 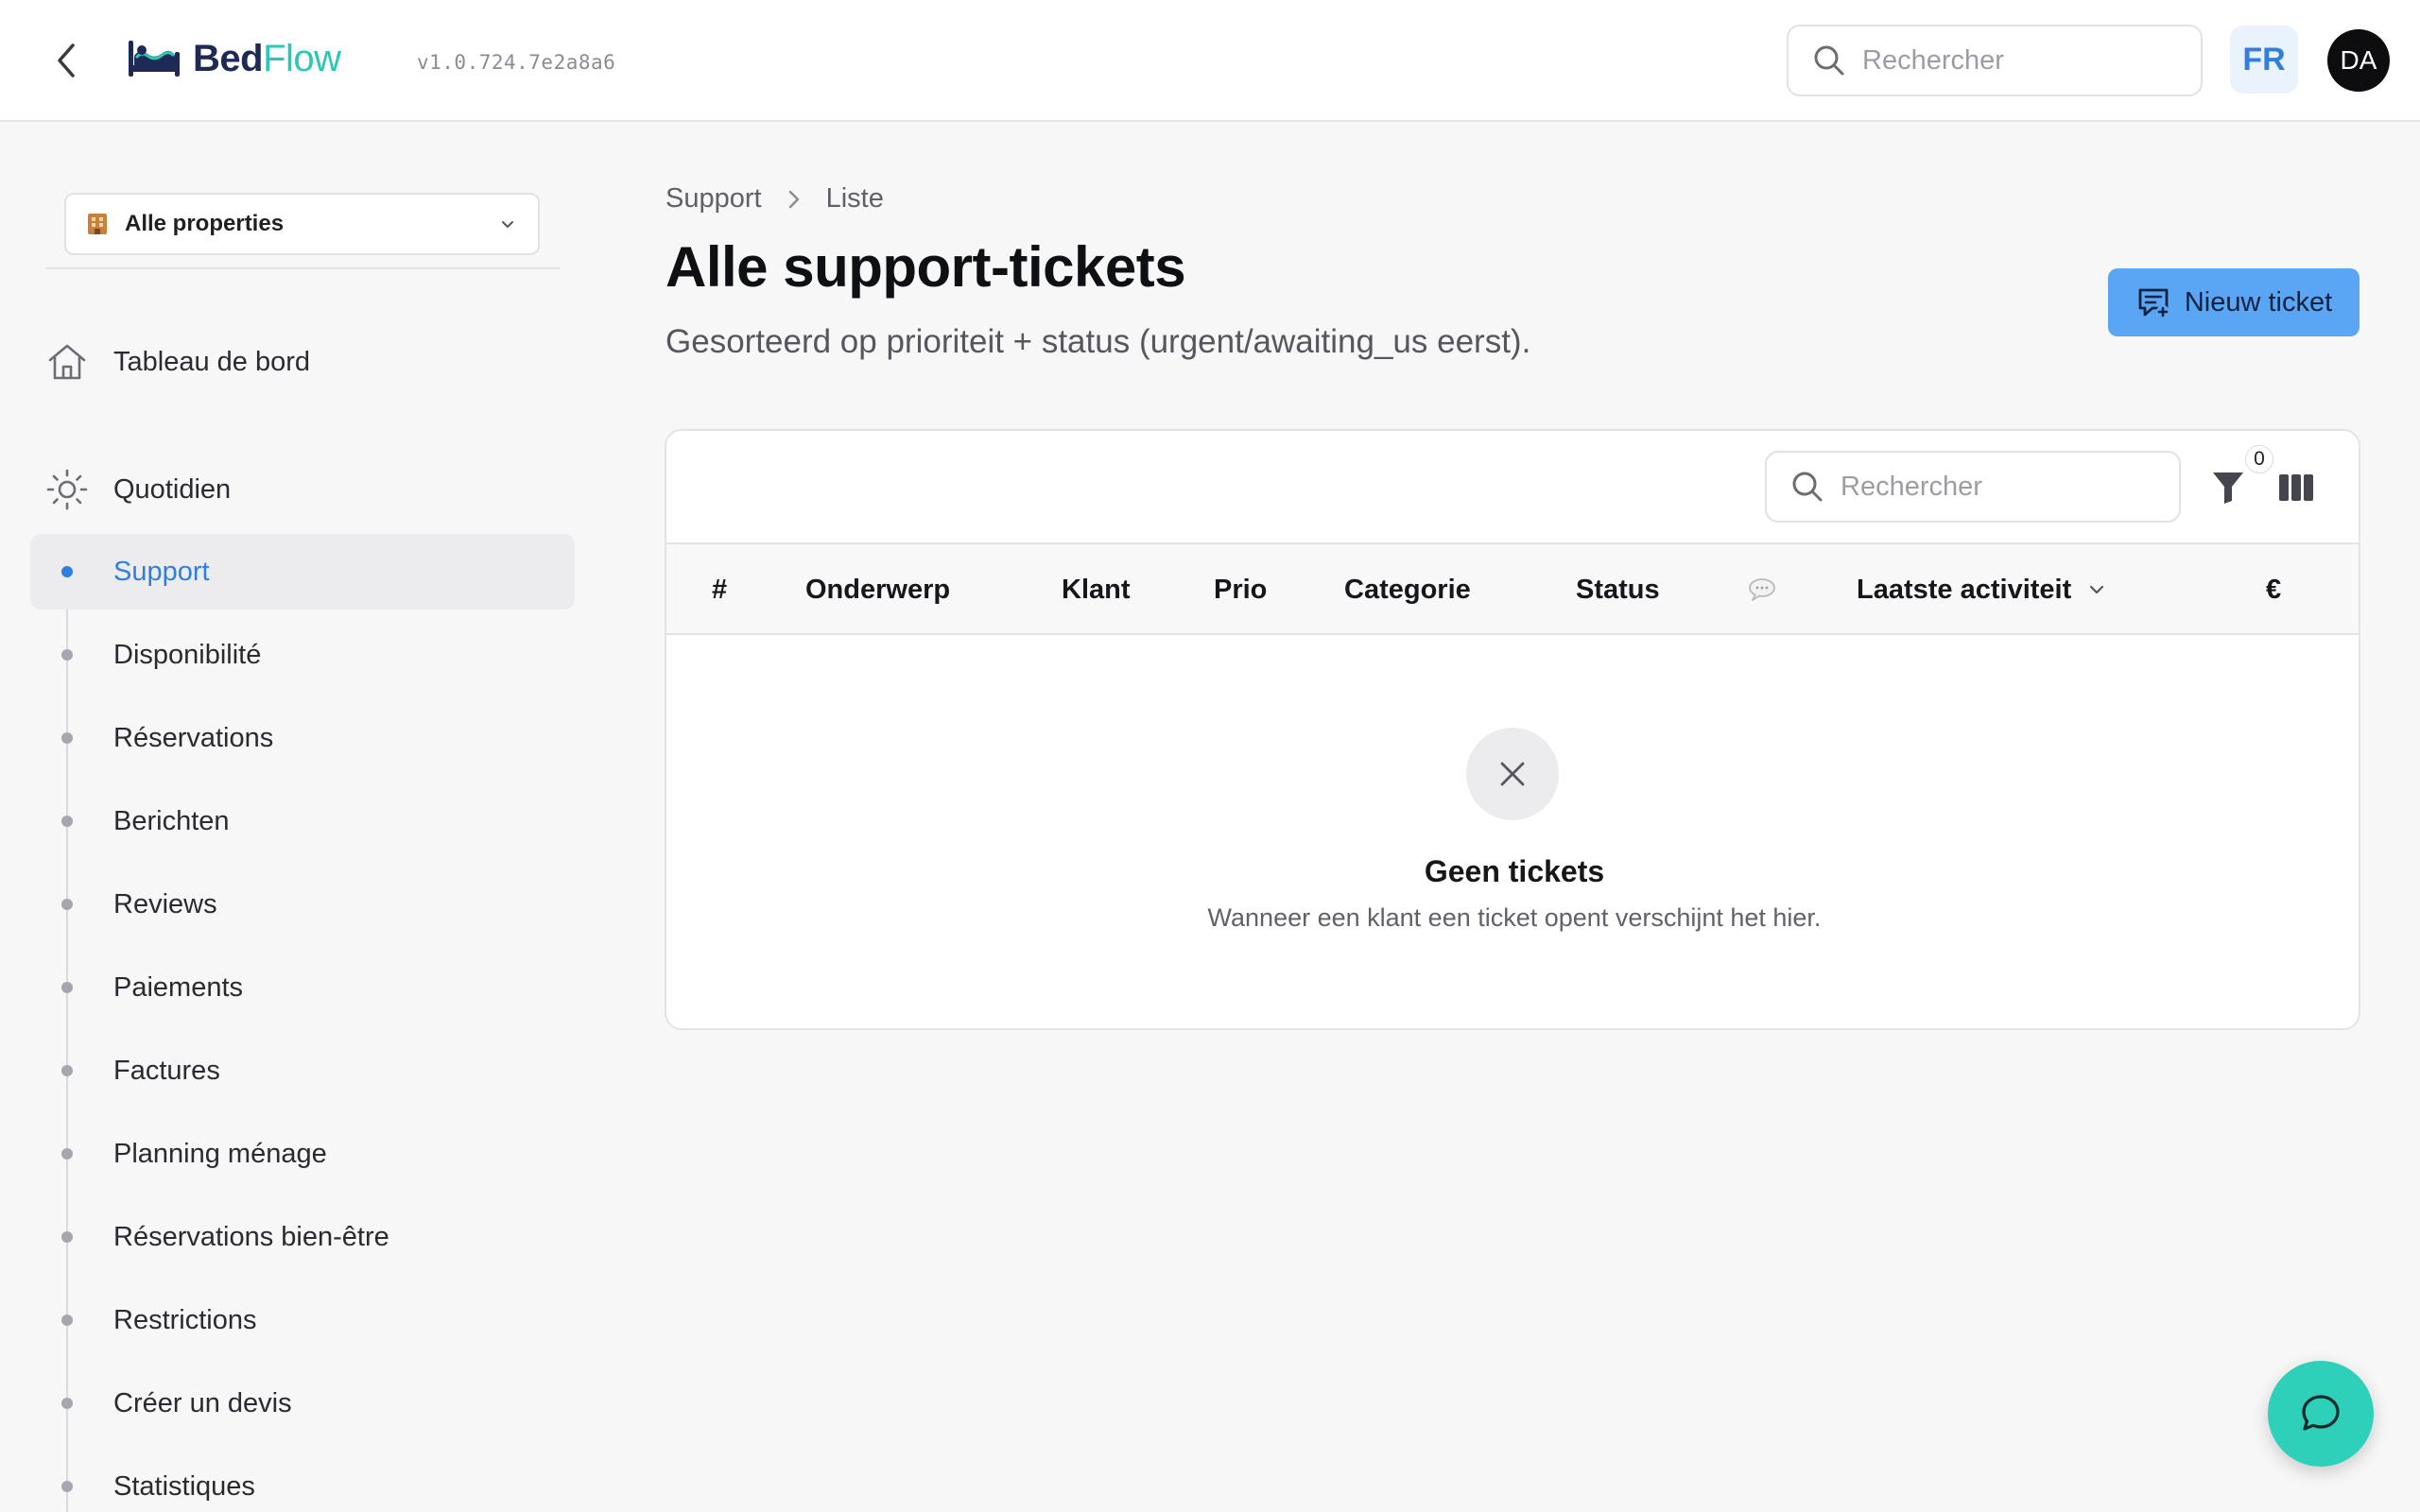 I want to click on sidebar-item-availability: Disponibilité, so click(x=283, y=655).